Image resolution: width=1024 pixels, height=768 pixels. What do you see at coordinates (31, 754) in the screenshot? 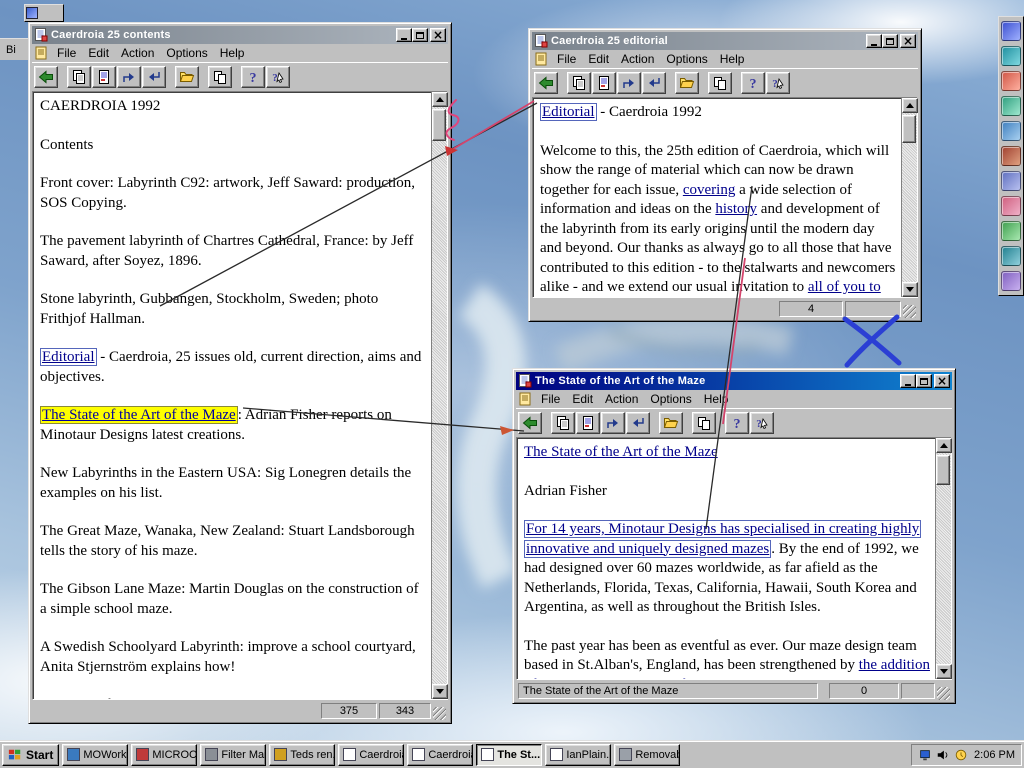
I see `start-button: Start` at bounding box center [31, 754].